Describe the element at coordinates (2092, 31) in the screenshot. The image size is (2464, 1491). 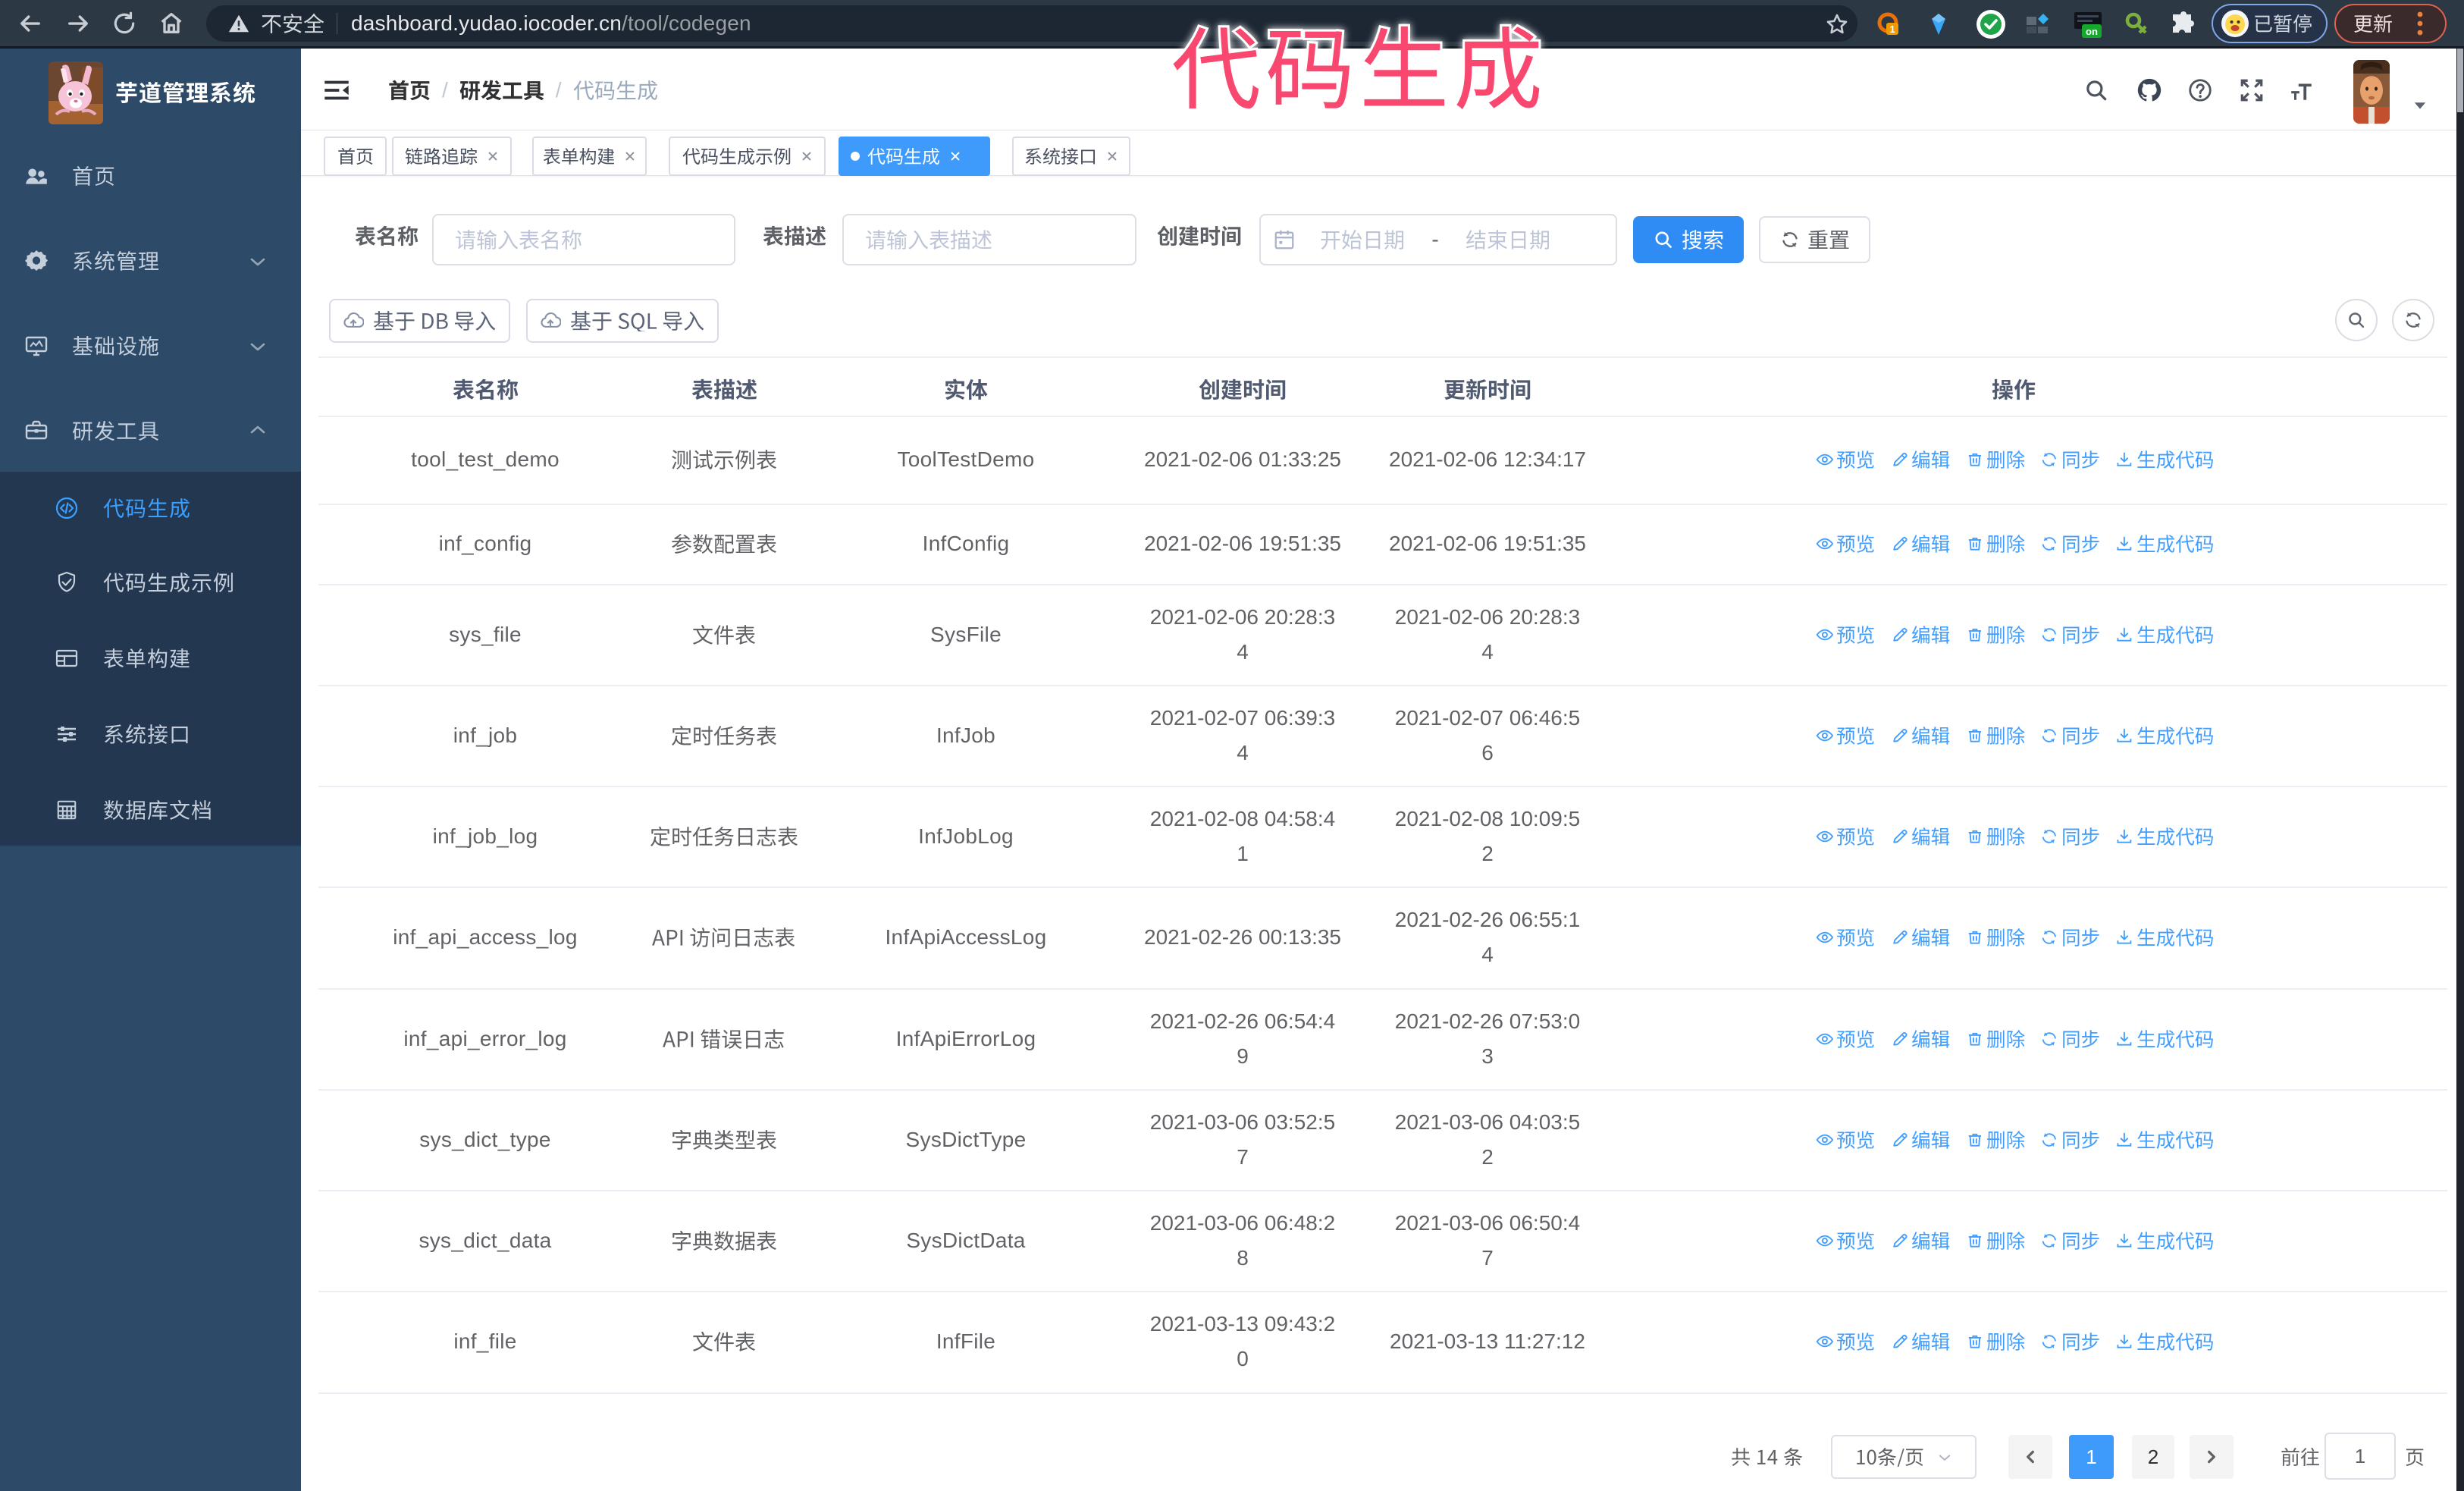
I see `svg-text: on` at that location.